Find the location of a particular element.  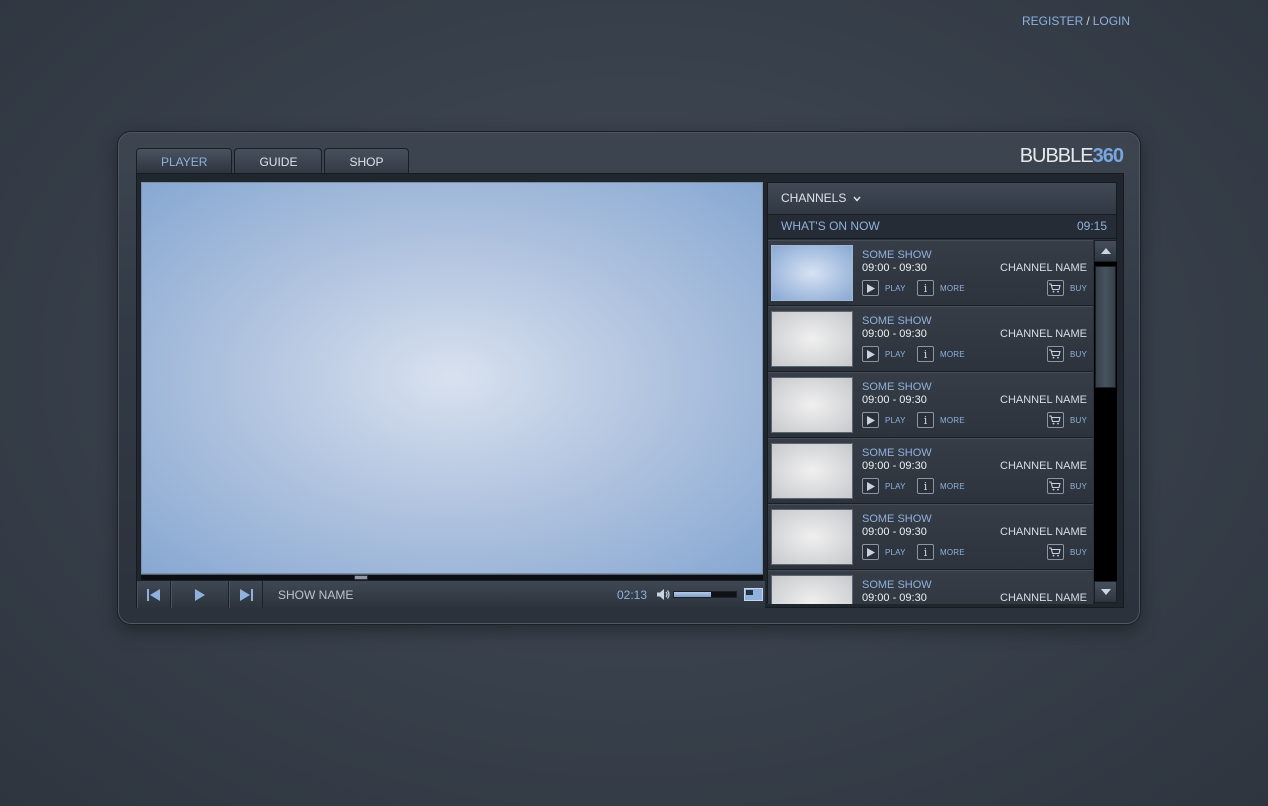

skip-forward-icon is located at coordinates (246, 594).